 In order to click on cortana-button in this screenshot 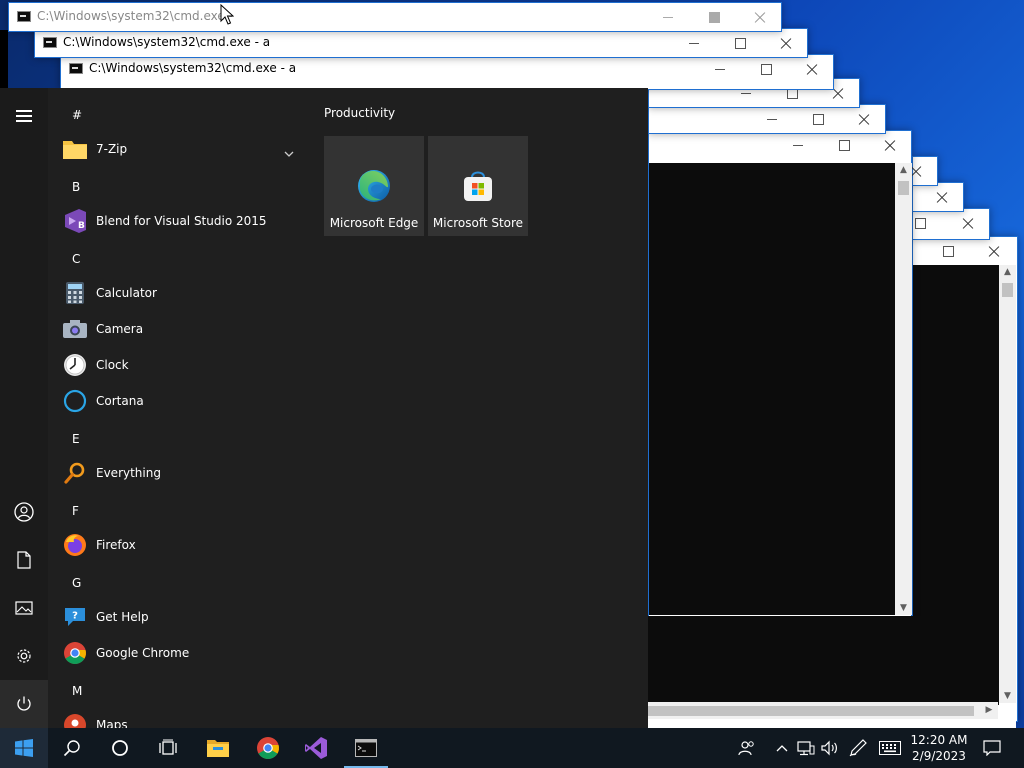, I will do `click(120, 748)`.